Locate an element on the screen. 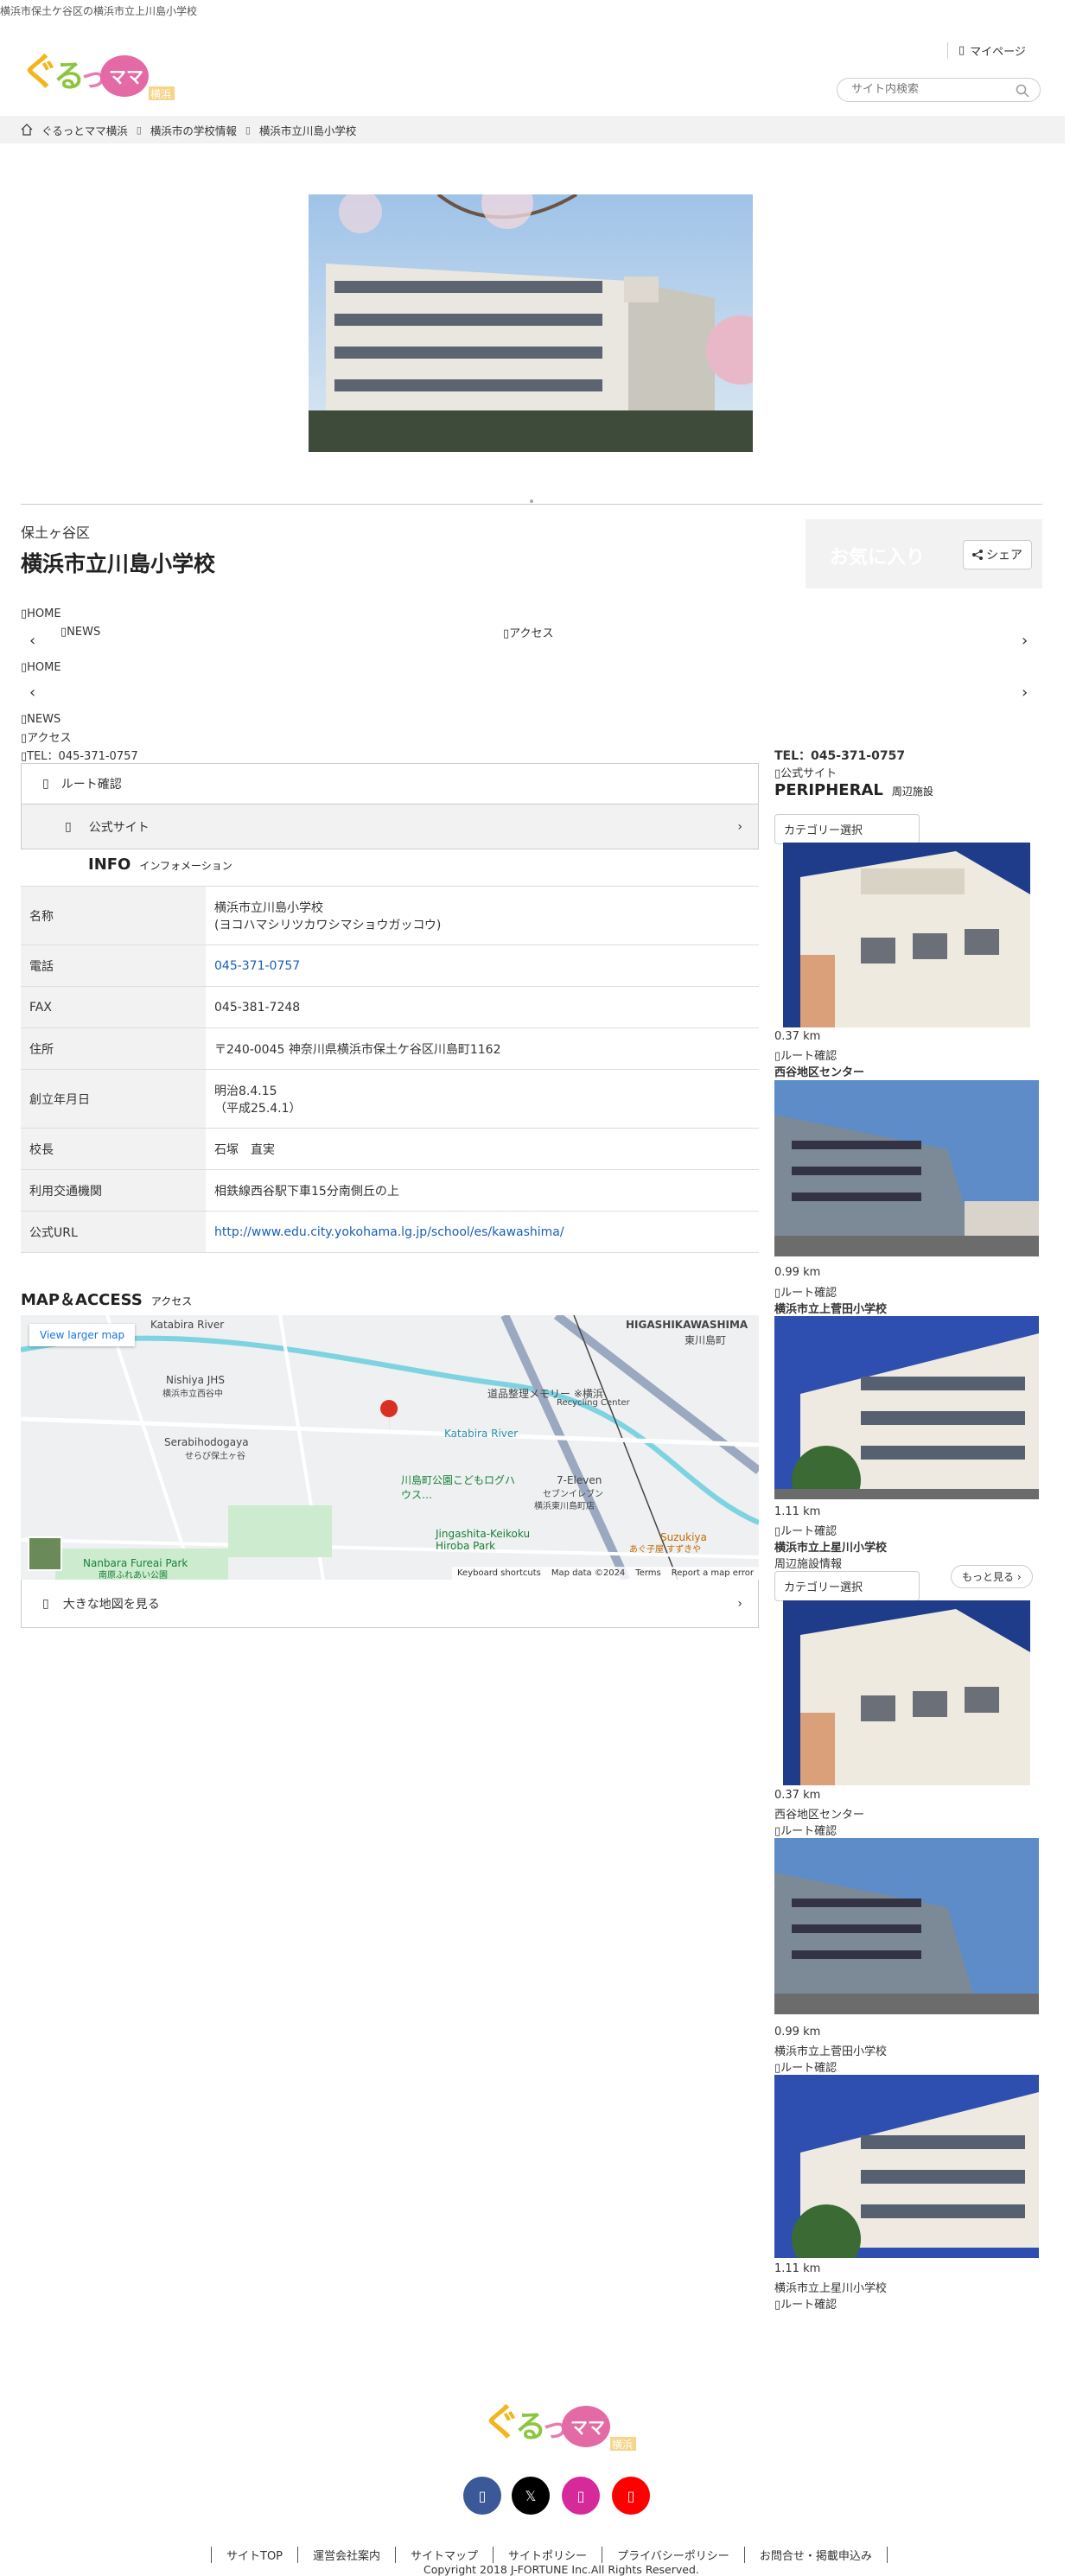 Image resolution: width=1089 pixels, height=2576 pixels. footer-link: プライバシーポリシー is located at coordinates (673, 2555).